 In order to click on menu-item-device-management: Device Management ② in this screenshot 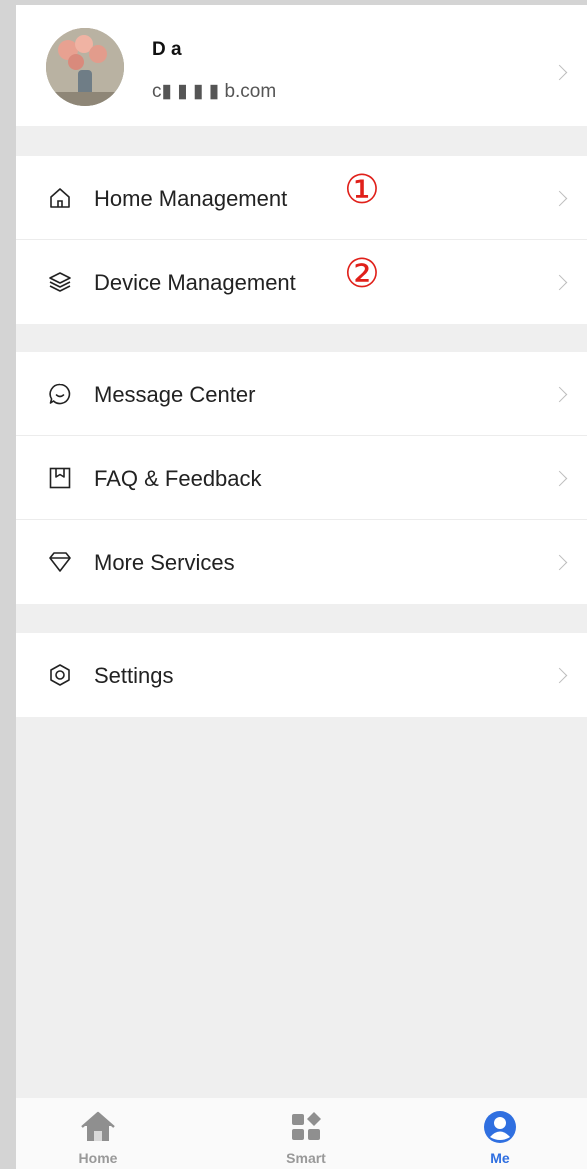, I will do `click(301, 282)`.